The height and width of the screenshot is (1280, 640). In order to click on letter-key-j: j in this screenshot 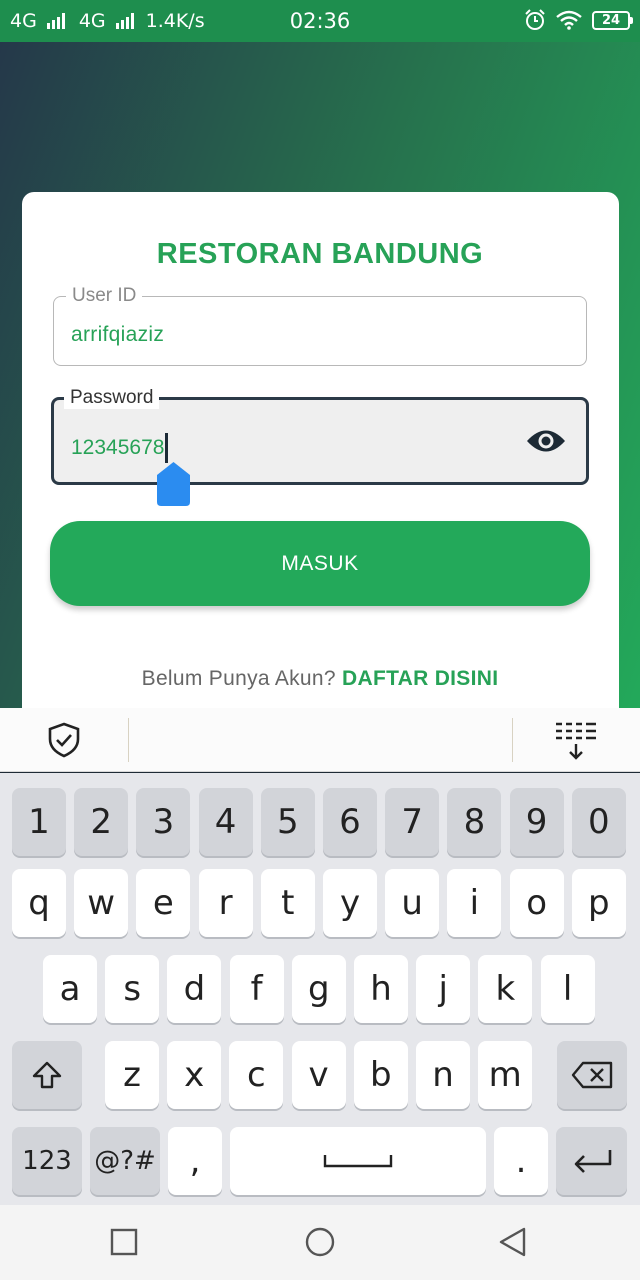, I will do `click(443, 989)`.